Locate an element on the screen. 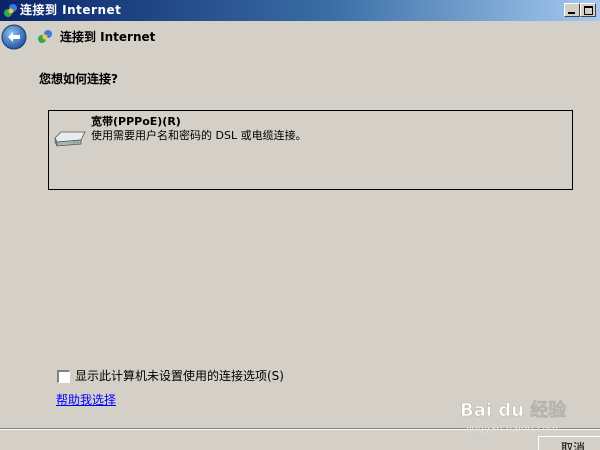  maximize-icon is located at coordinates (588, 10).